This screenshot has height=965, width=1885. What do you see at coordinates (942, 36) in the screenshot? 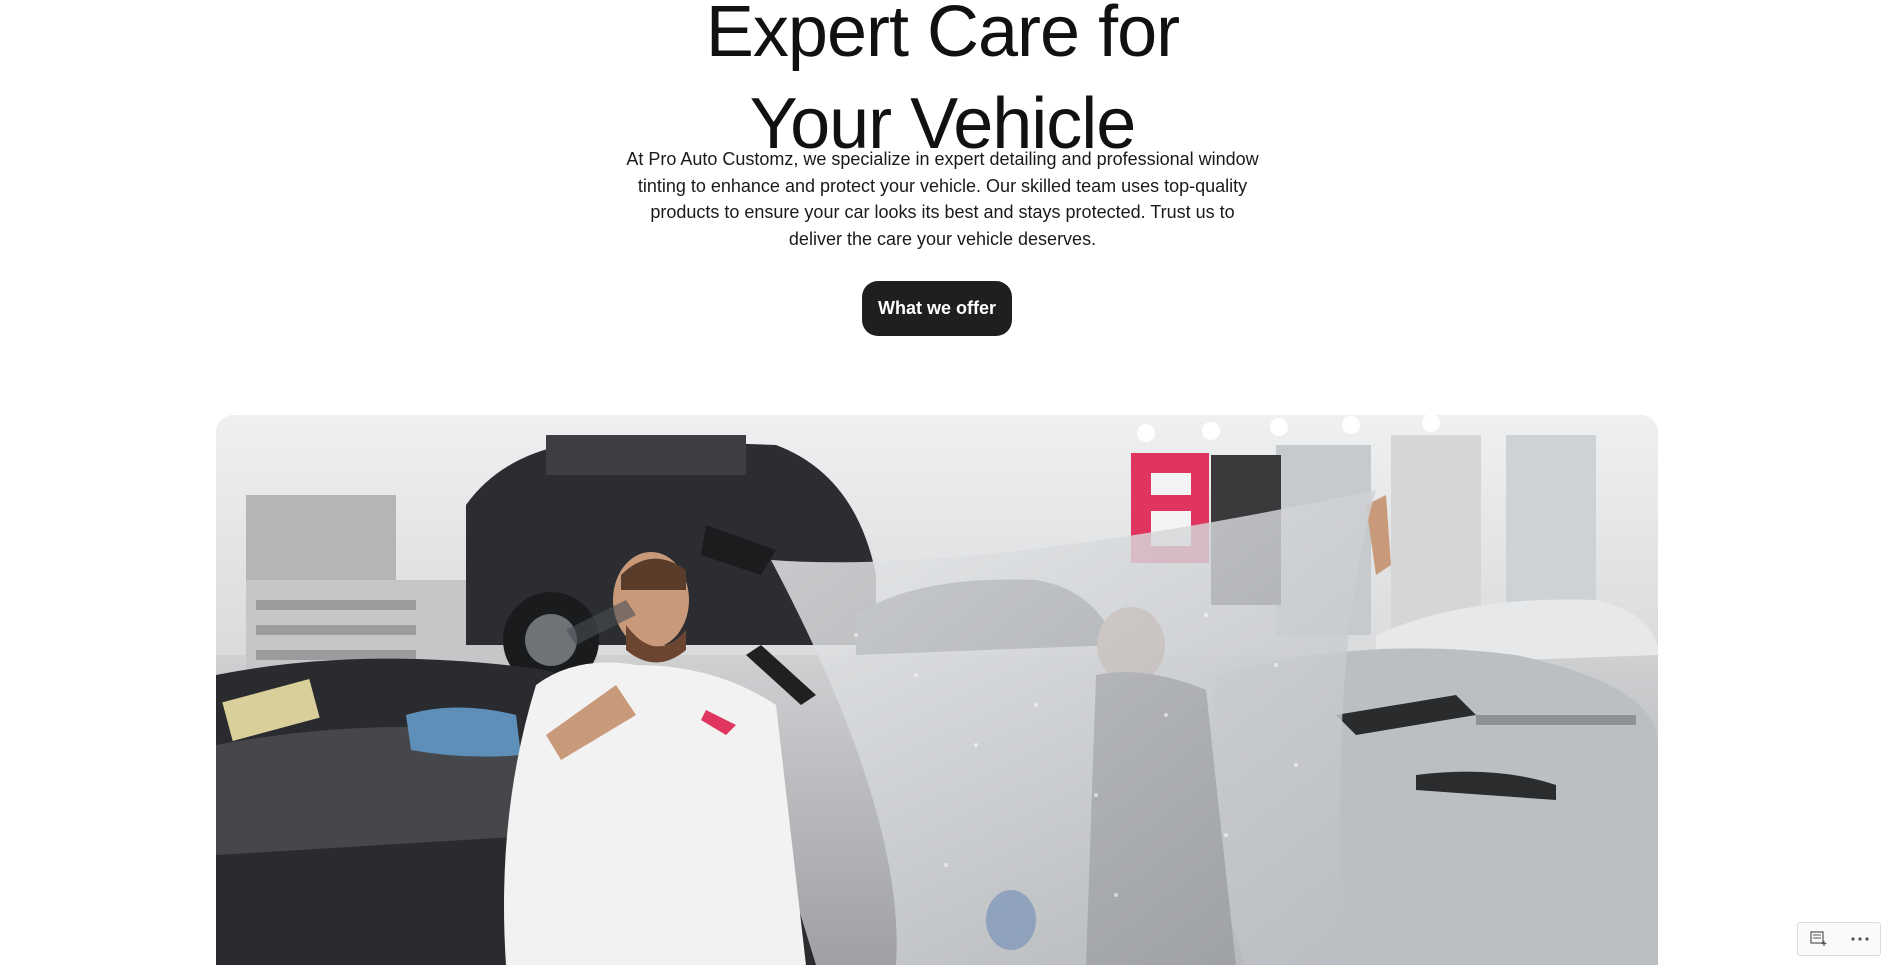
I see `hero-title-line-1: Expert Care for` at bounding box center [942, 36].